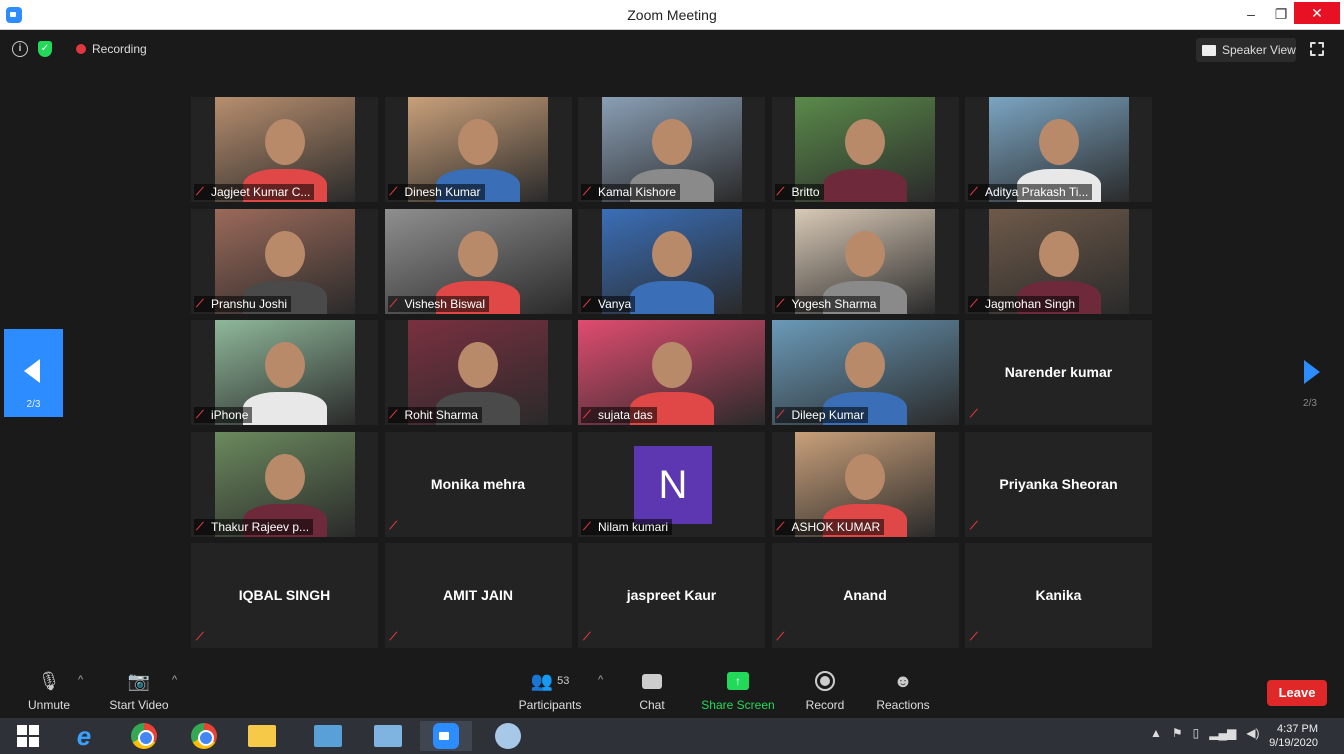 The image size is (1344, 754). What do you see at coordinates (28, 736) in the screenshot?
I see `start-button` at bounding box center [28, 736].